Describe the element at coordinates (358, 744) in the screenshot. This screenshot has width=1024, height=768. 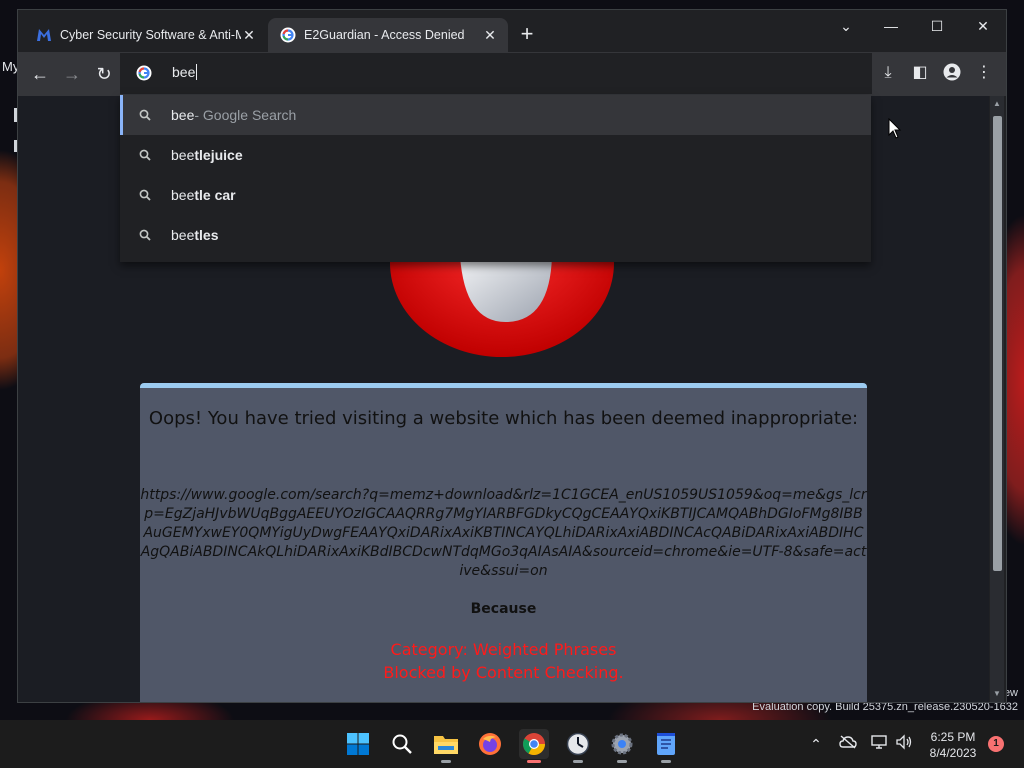
I see `start-icon` at that location.